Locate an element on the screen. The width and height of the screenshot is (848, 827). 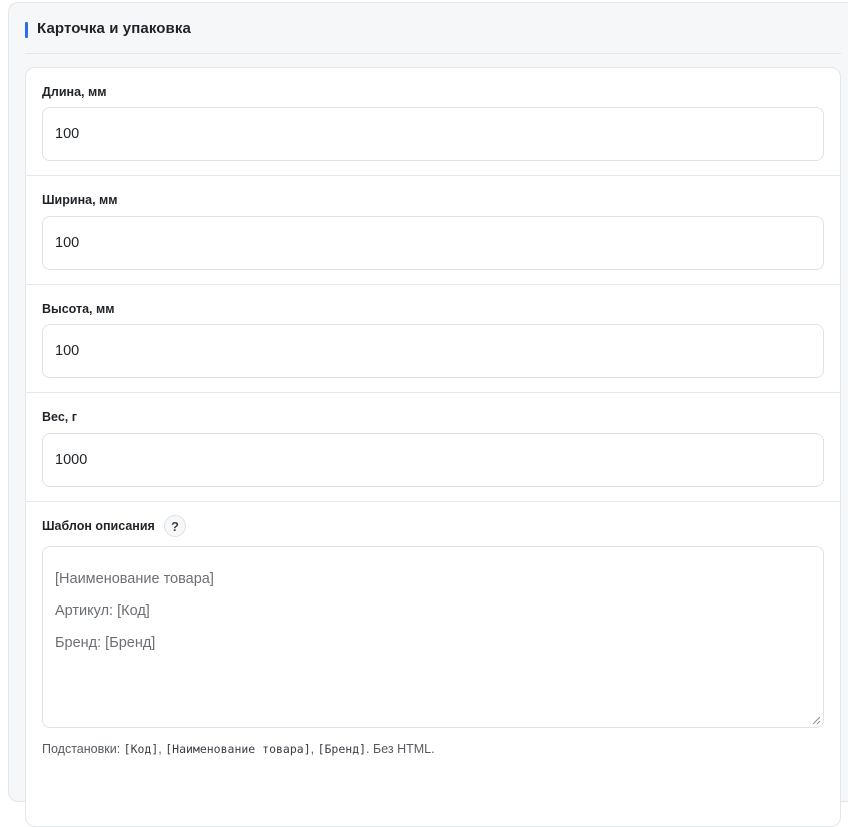
hint-token-name: [Наименование товара] is located at coordinates (238, 749).